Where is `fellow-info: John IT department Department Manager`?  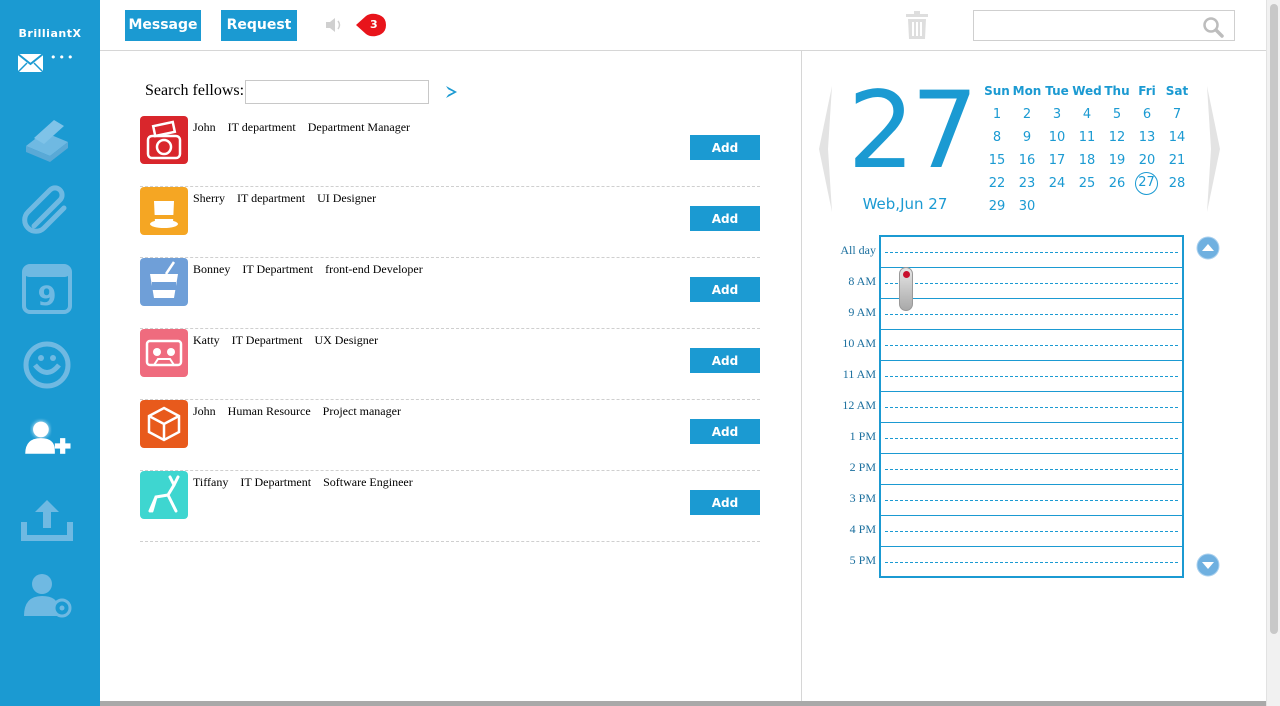 fellow-info: John IT department Department Manager is located at coordinates (306, 127).